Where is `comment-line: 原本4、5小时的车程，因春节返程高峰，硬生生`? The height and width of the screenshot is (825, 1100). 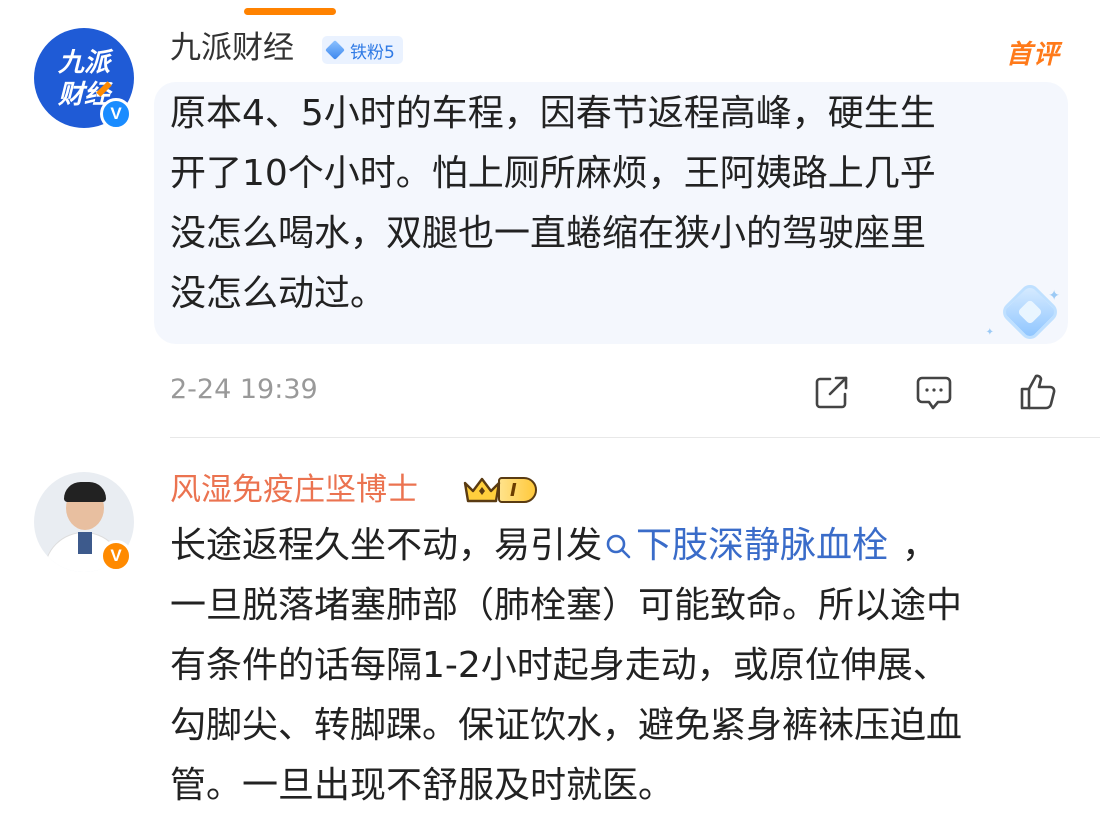 comment-line: 原本4、5小时的车程，因春节返程高峰，硬生生 is located at coordinates (553, 113).